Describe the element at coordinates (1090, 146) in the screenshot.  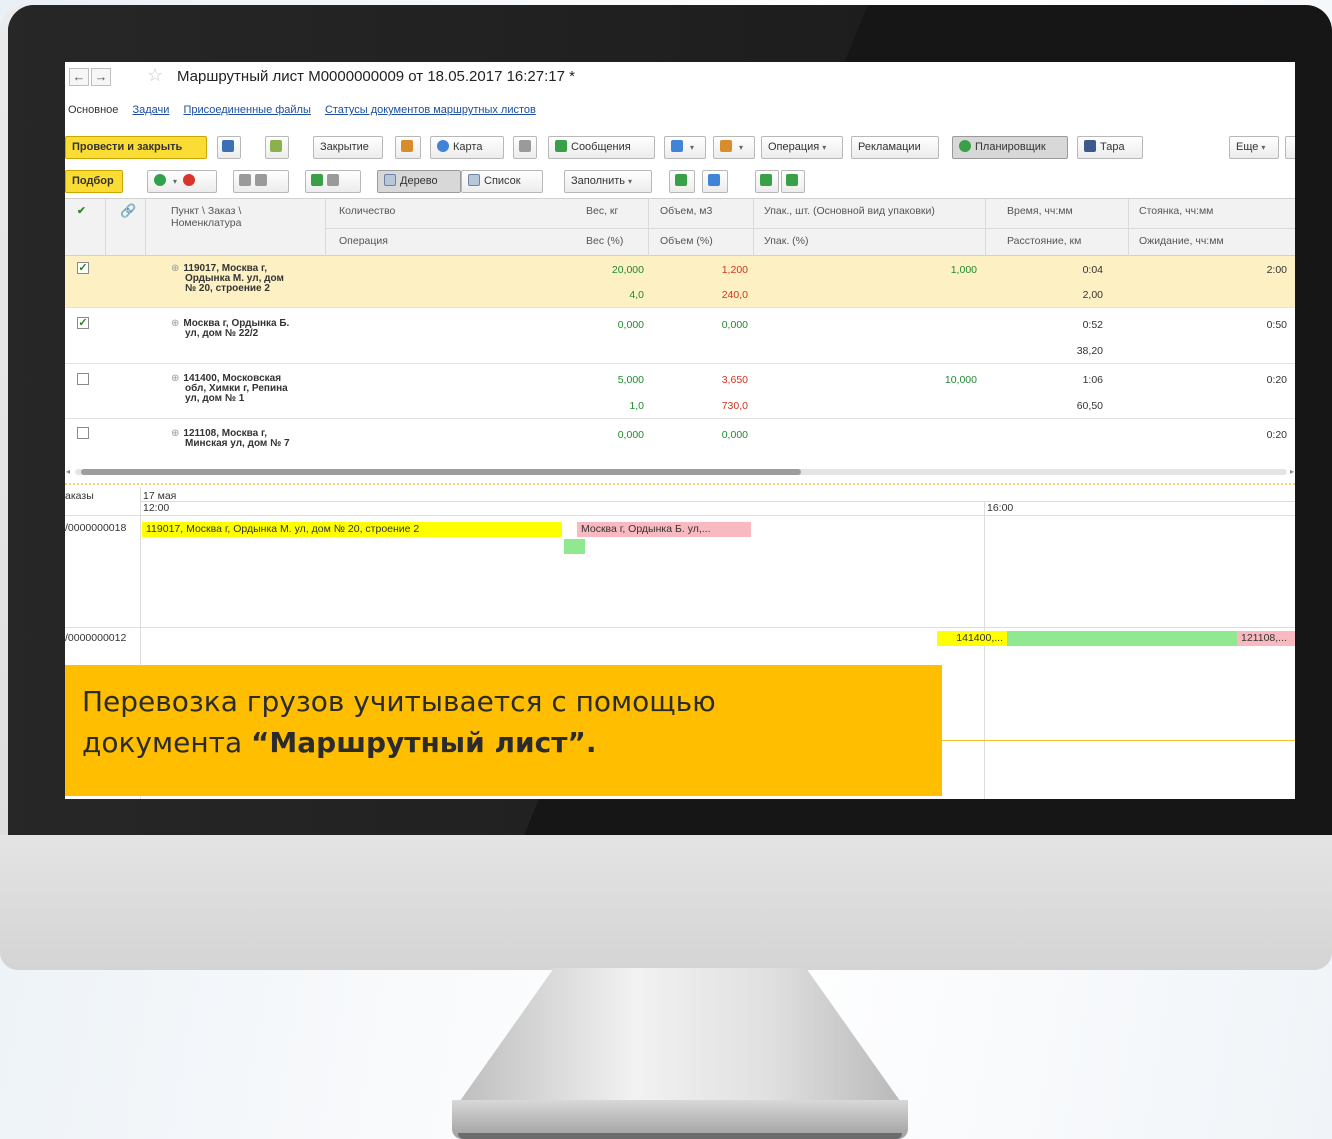
I see `tare-icon` at that location.